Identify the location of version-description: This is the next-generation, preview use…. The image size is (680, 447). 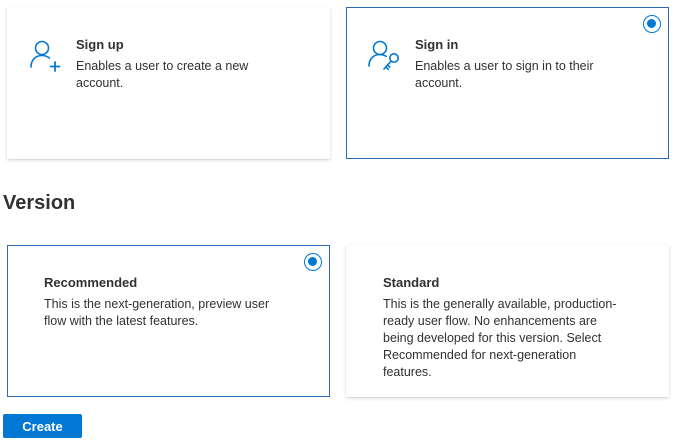
(157, 312).